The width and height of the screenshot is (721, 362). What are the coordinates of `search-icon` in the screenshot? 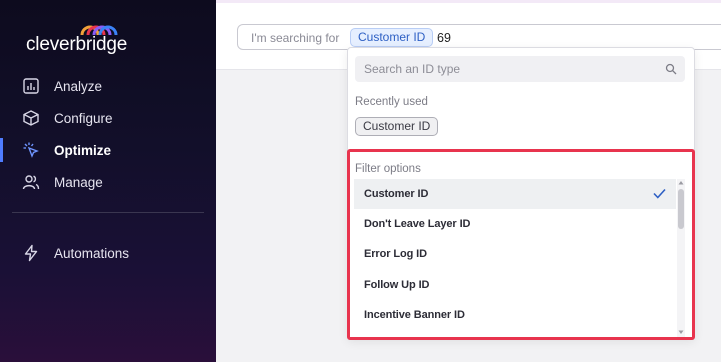 It's located at (671, 69).